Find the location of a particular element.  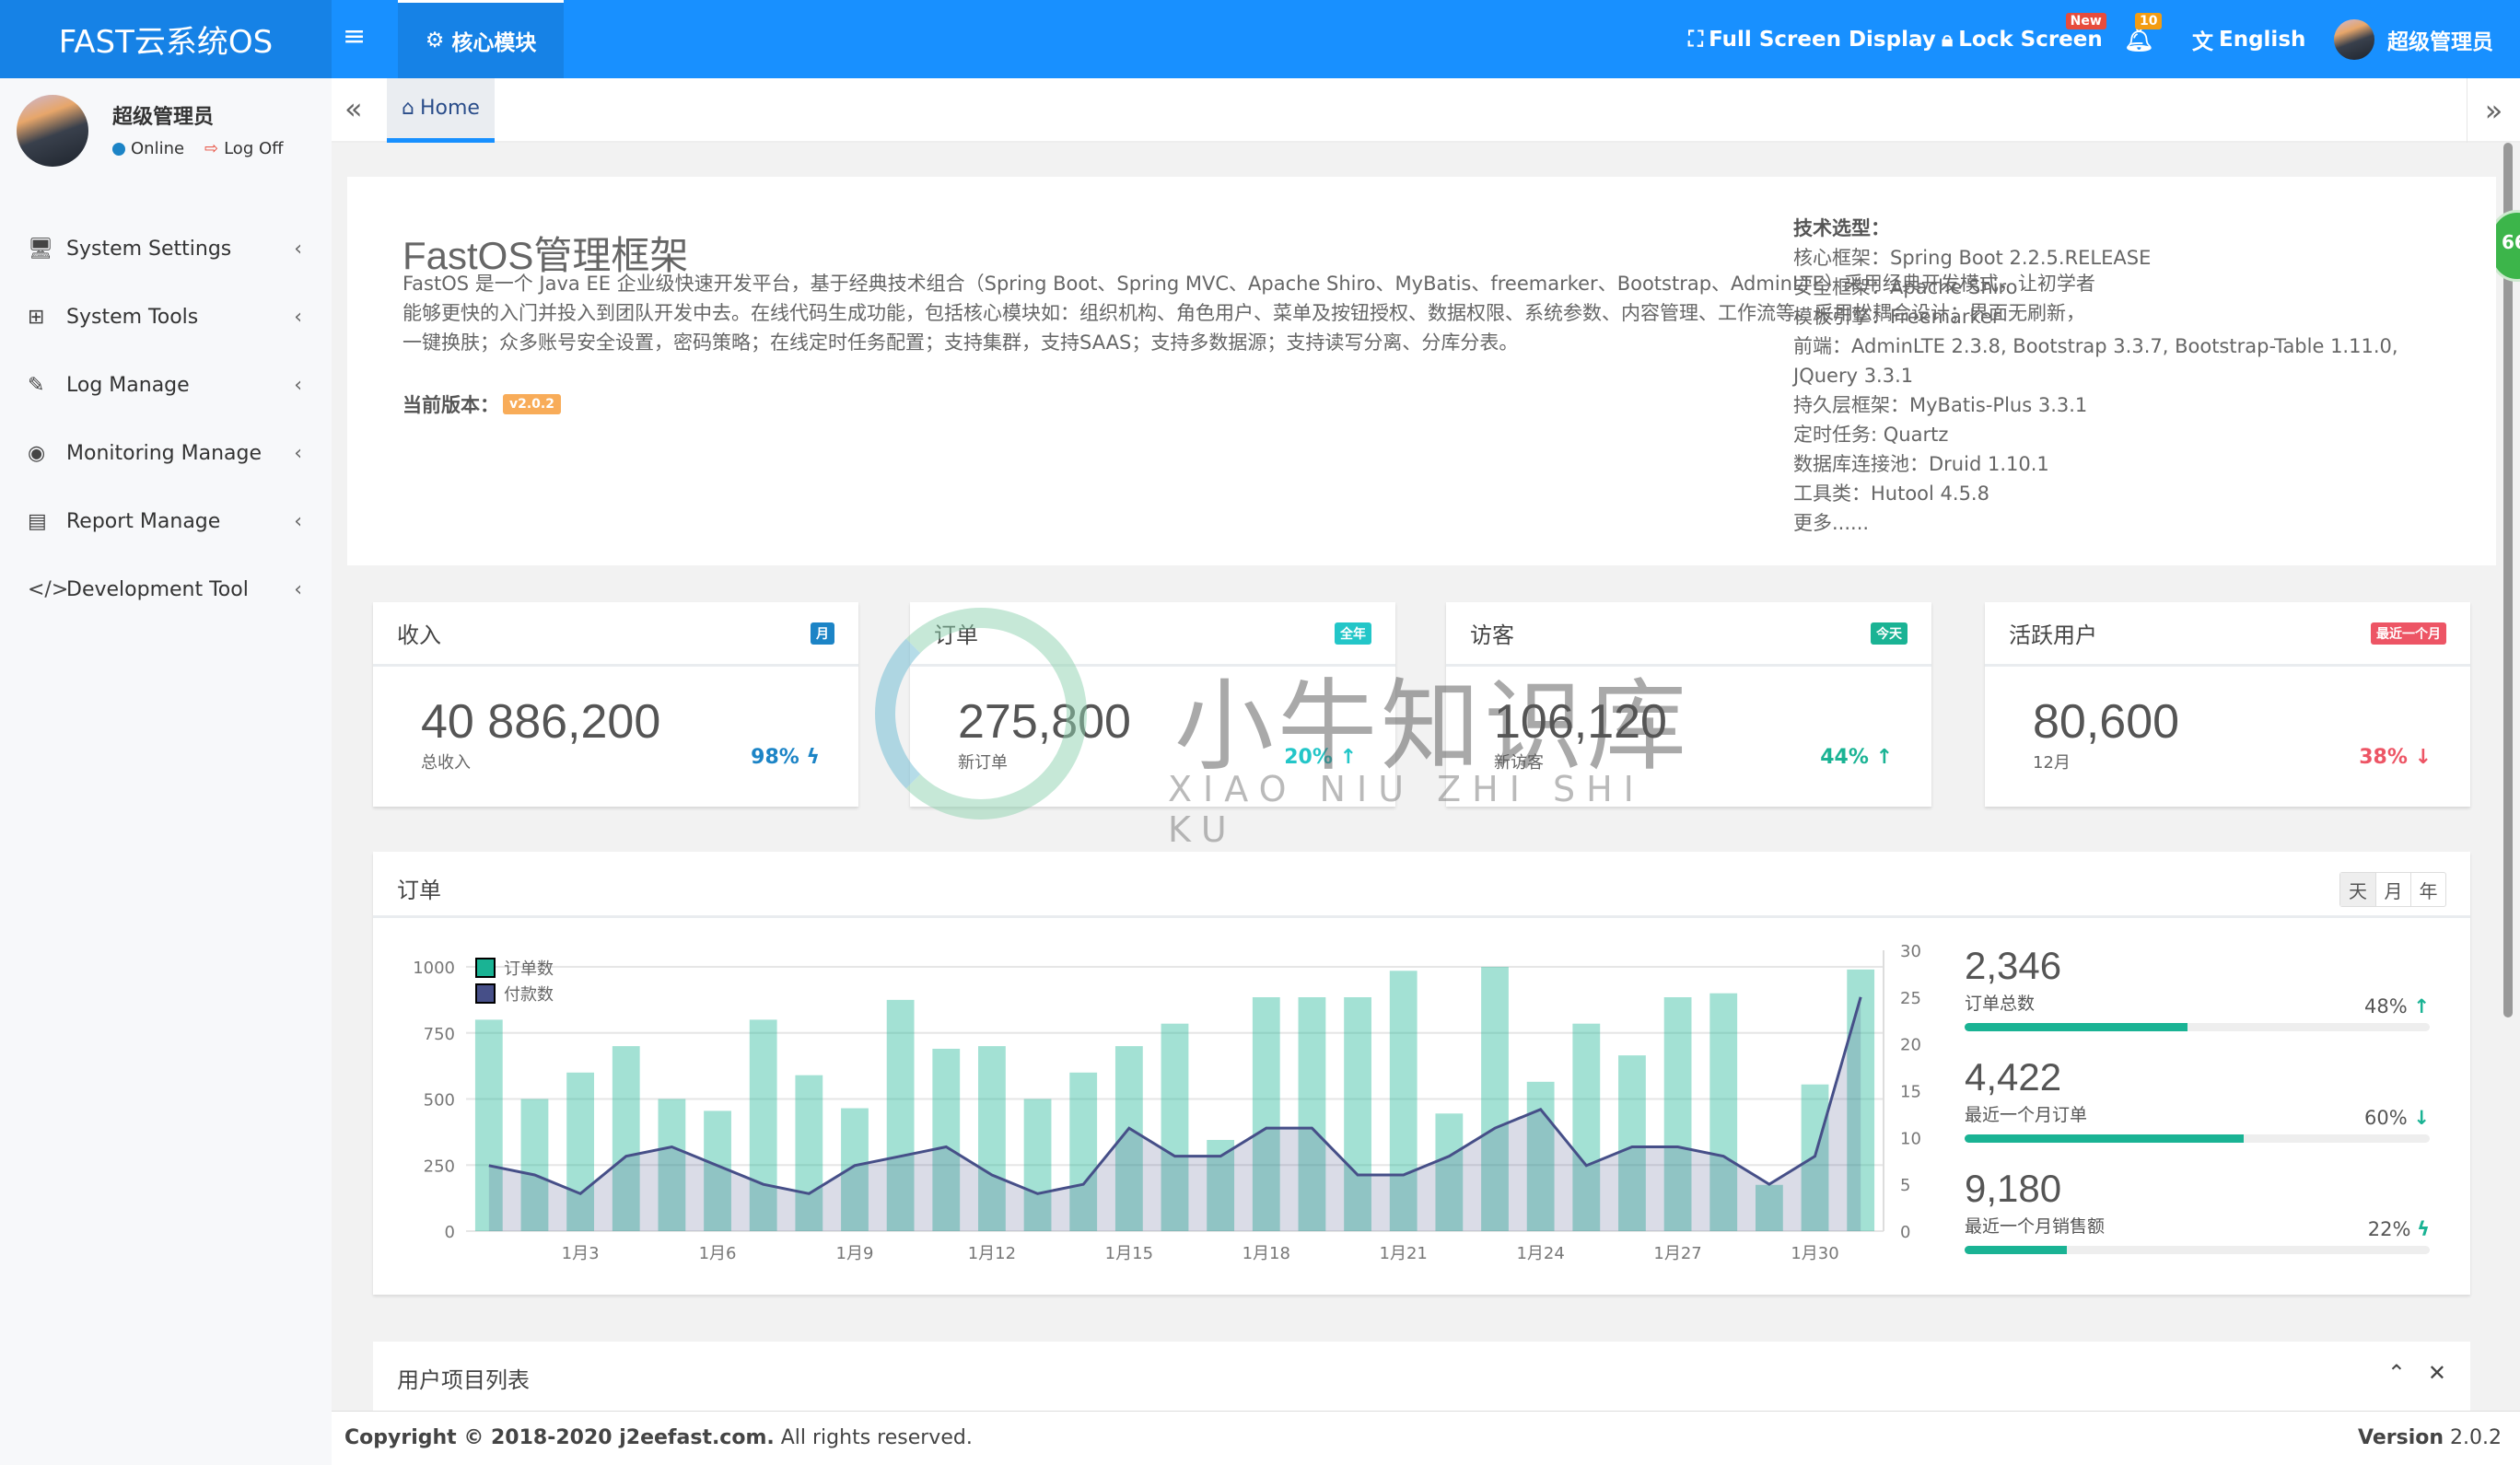

summary-value: 9,180 is located at coordinates (2013, 1188).